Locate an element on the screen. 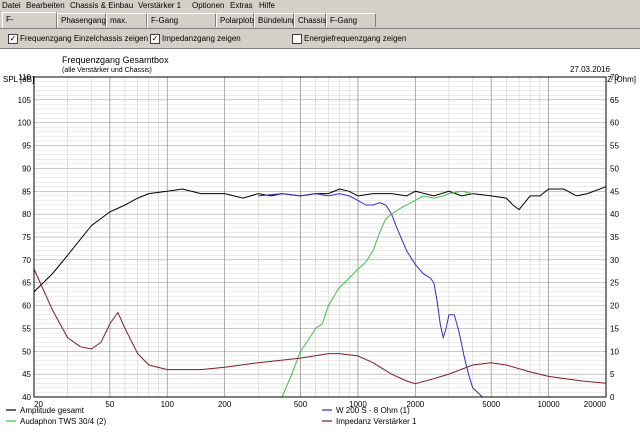 The height and width of the screenshot is (435, 640). show-impedance-label: Impedanzgang zeigen is located at coordinates (201, 38).